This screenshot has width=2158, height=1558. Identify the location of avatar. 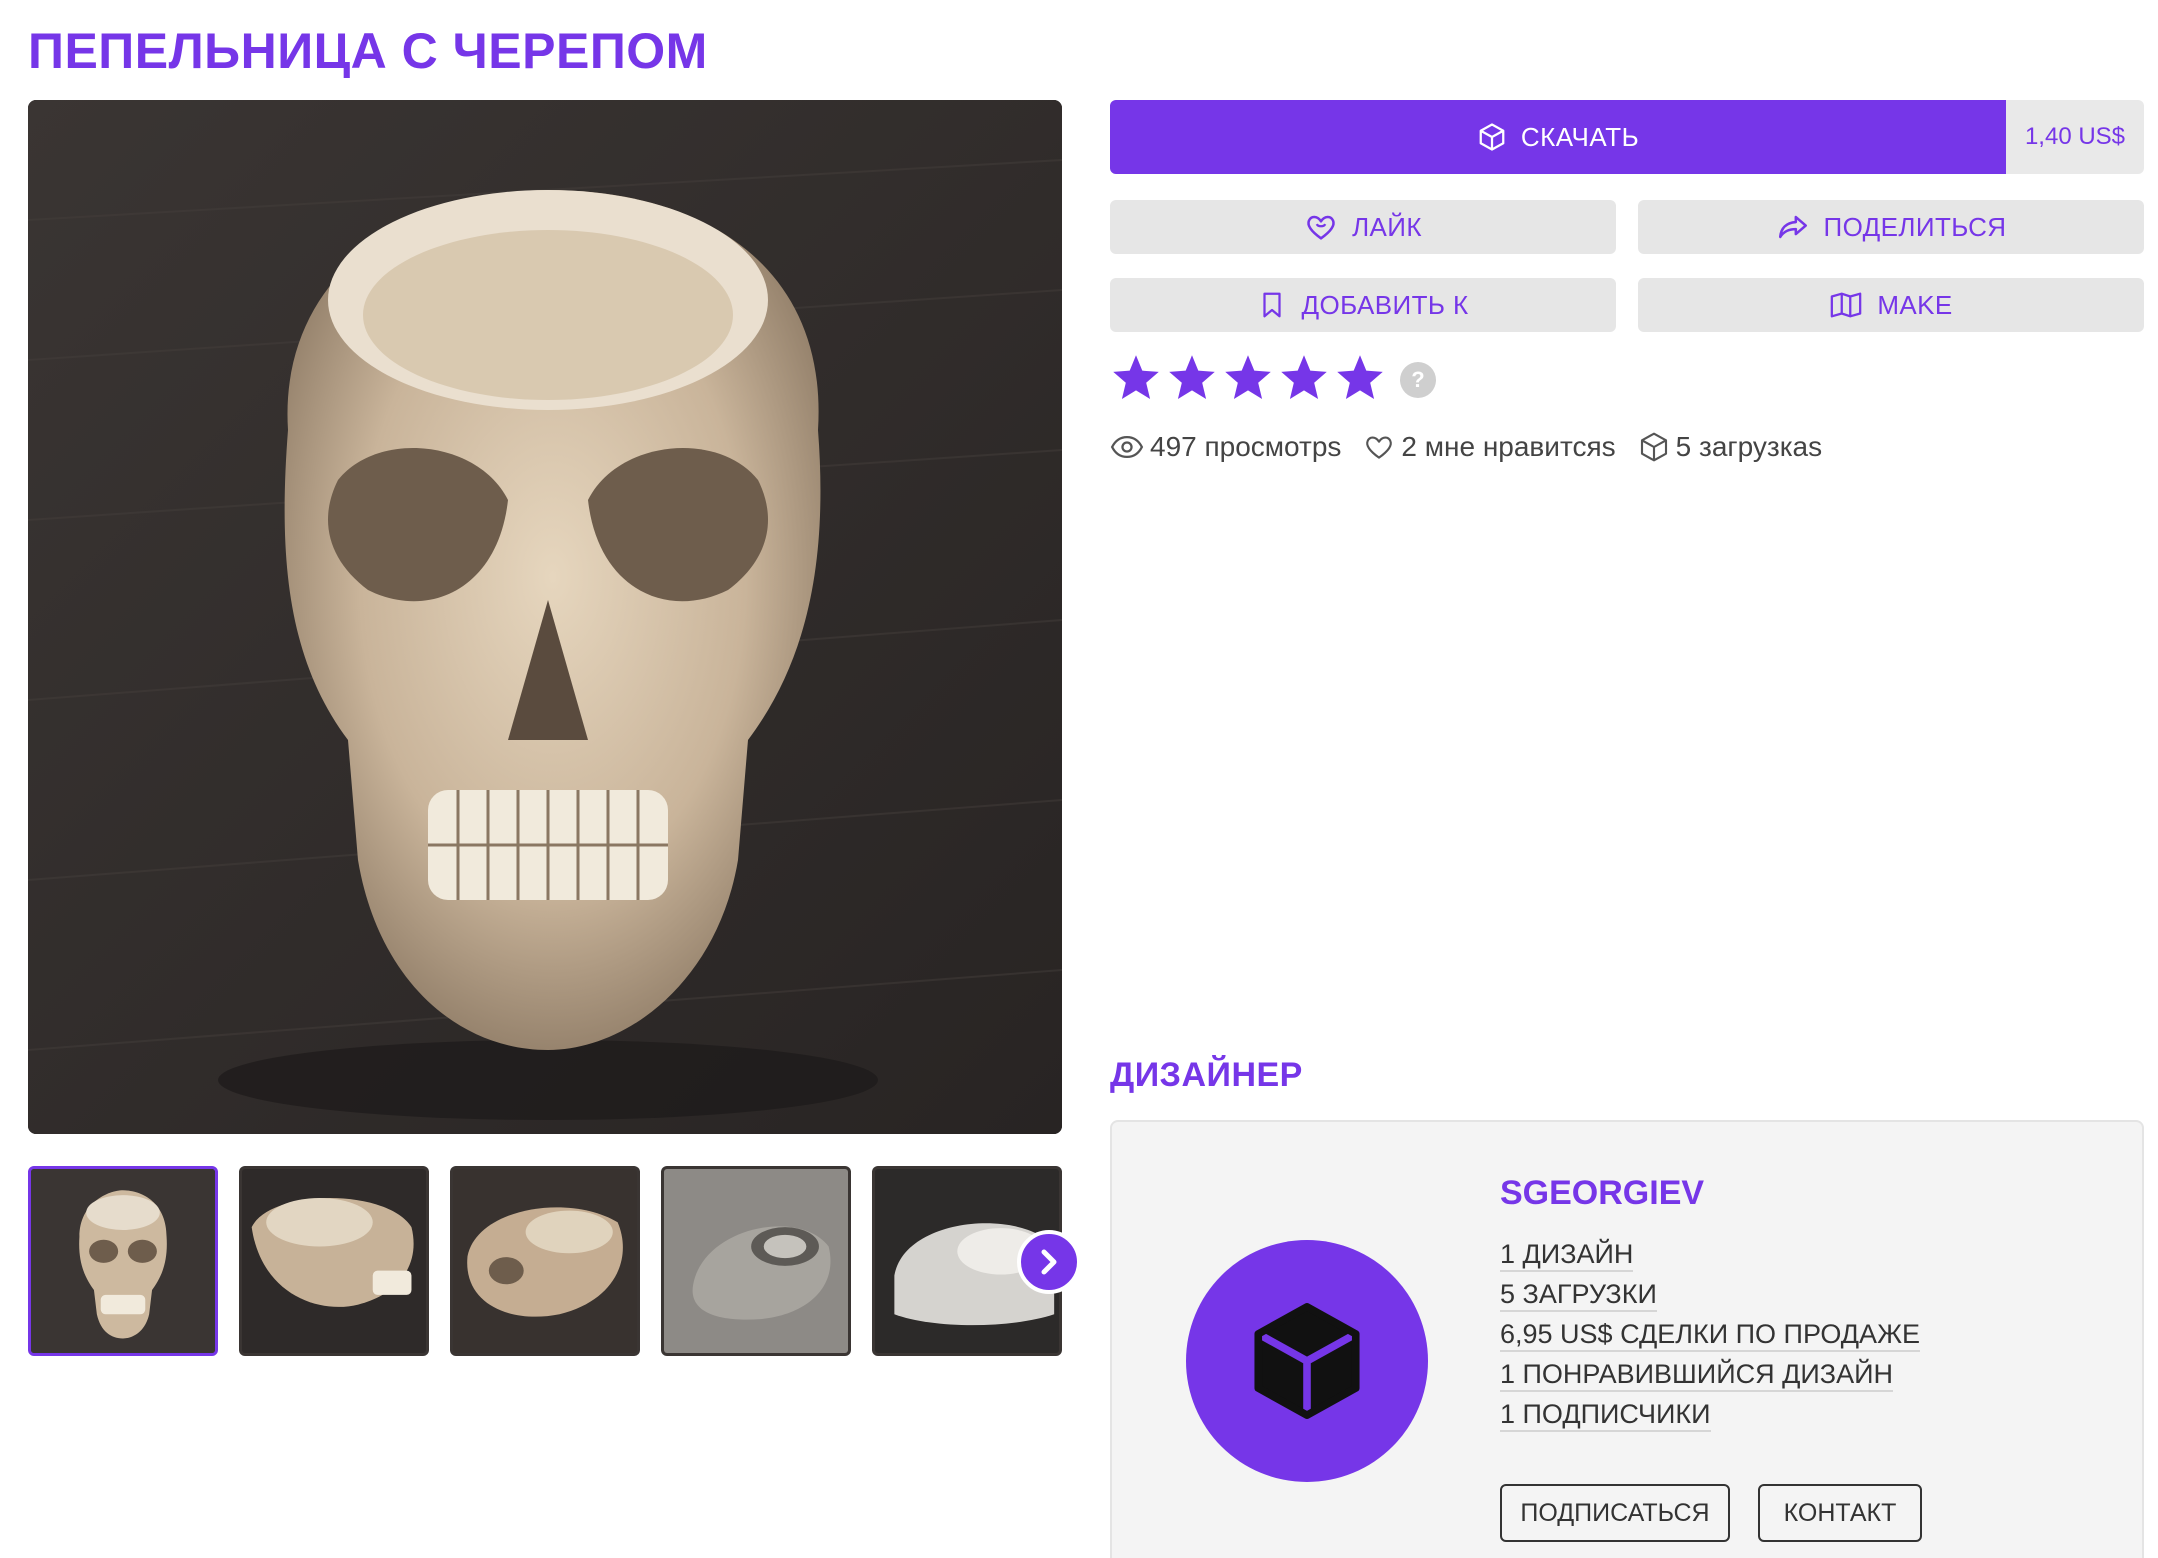
(1307, 1361).